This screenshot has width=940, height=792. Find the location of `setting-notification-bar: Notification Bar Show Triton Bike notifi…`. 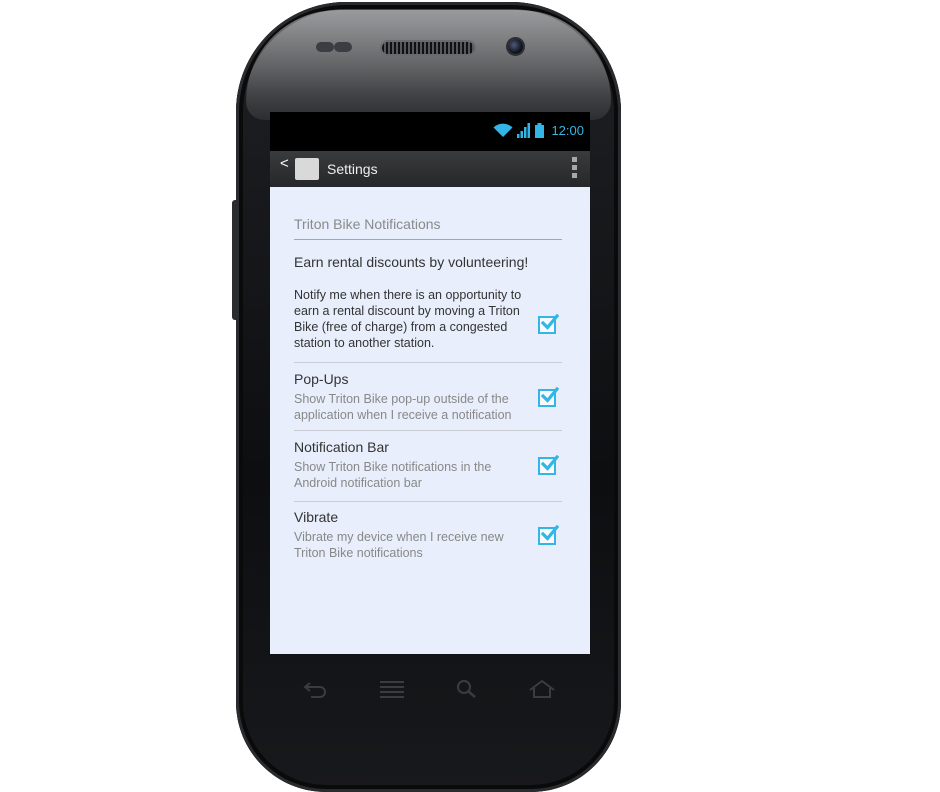

setting-notification-bar: Notification Bar Show Triton Bike notifi… is located at coordinates (428, 465).